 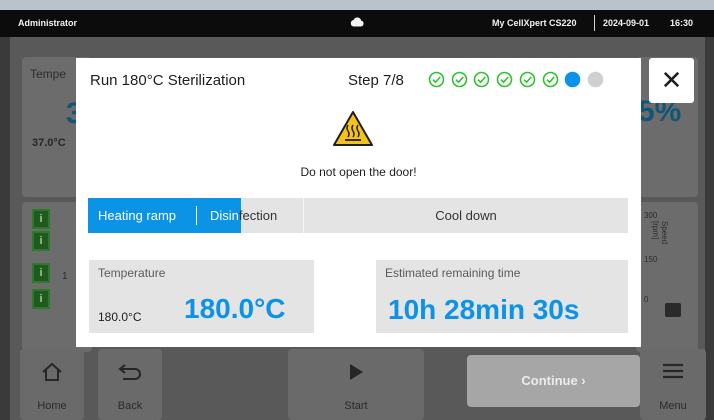 I want to click on step-current-icon, so click(x=572, y=79).